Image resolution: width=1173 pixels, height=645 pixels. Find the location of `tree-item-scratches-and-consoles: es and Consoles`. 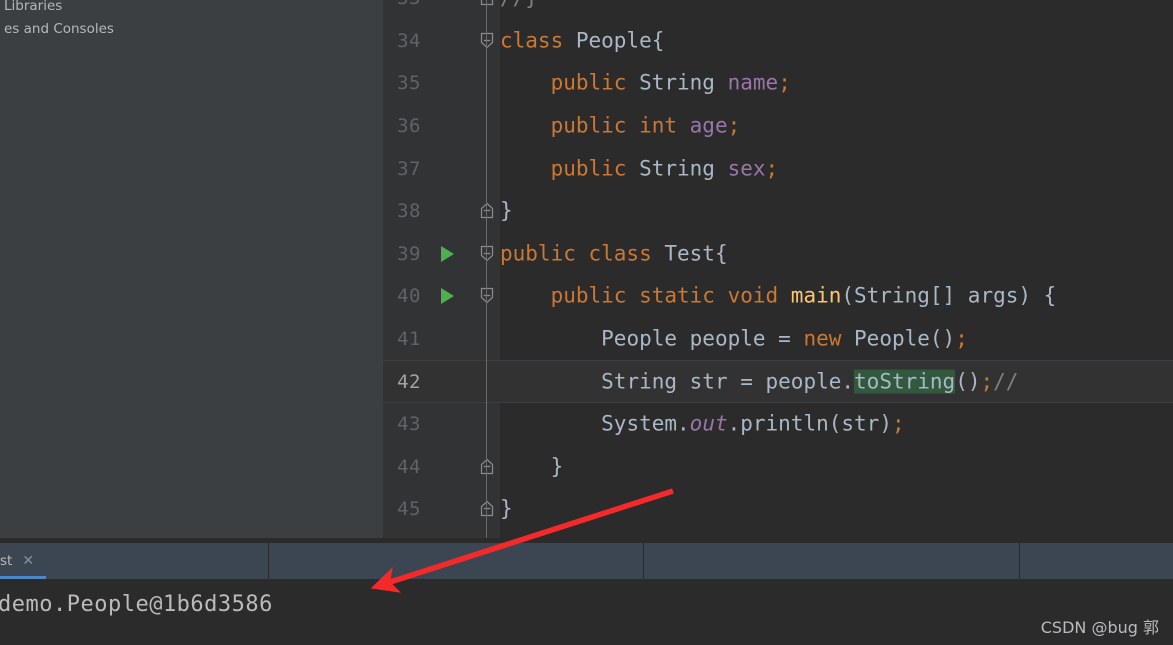

tree-item-scratches-and-consoles: es and Consoles is located at coordinates (57, 29).